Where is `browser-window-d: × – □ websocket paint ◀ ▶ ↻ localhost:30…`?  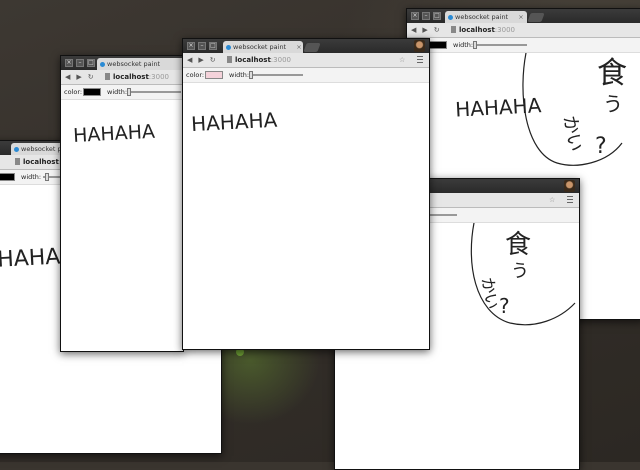 browser-window-d: × – □ websocket paint ◀ ▶ ↻ localhost:30… is located at coordinates (122, 203).